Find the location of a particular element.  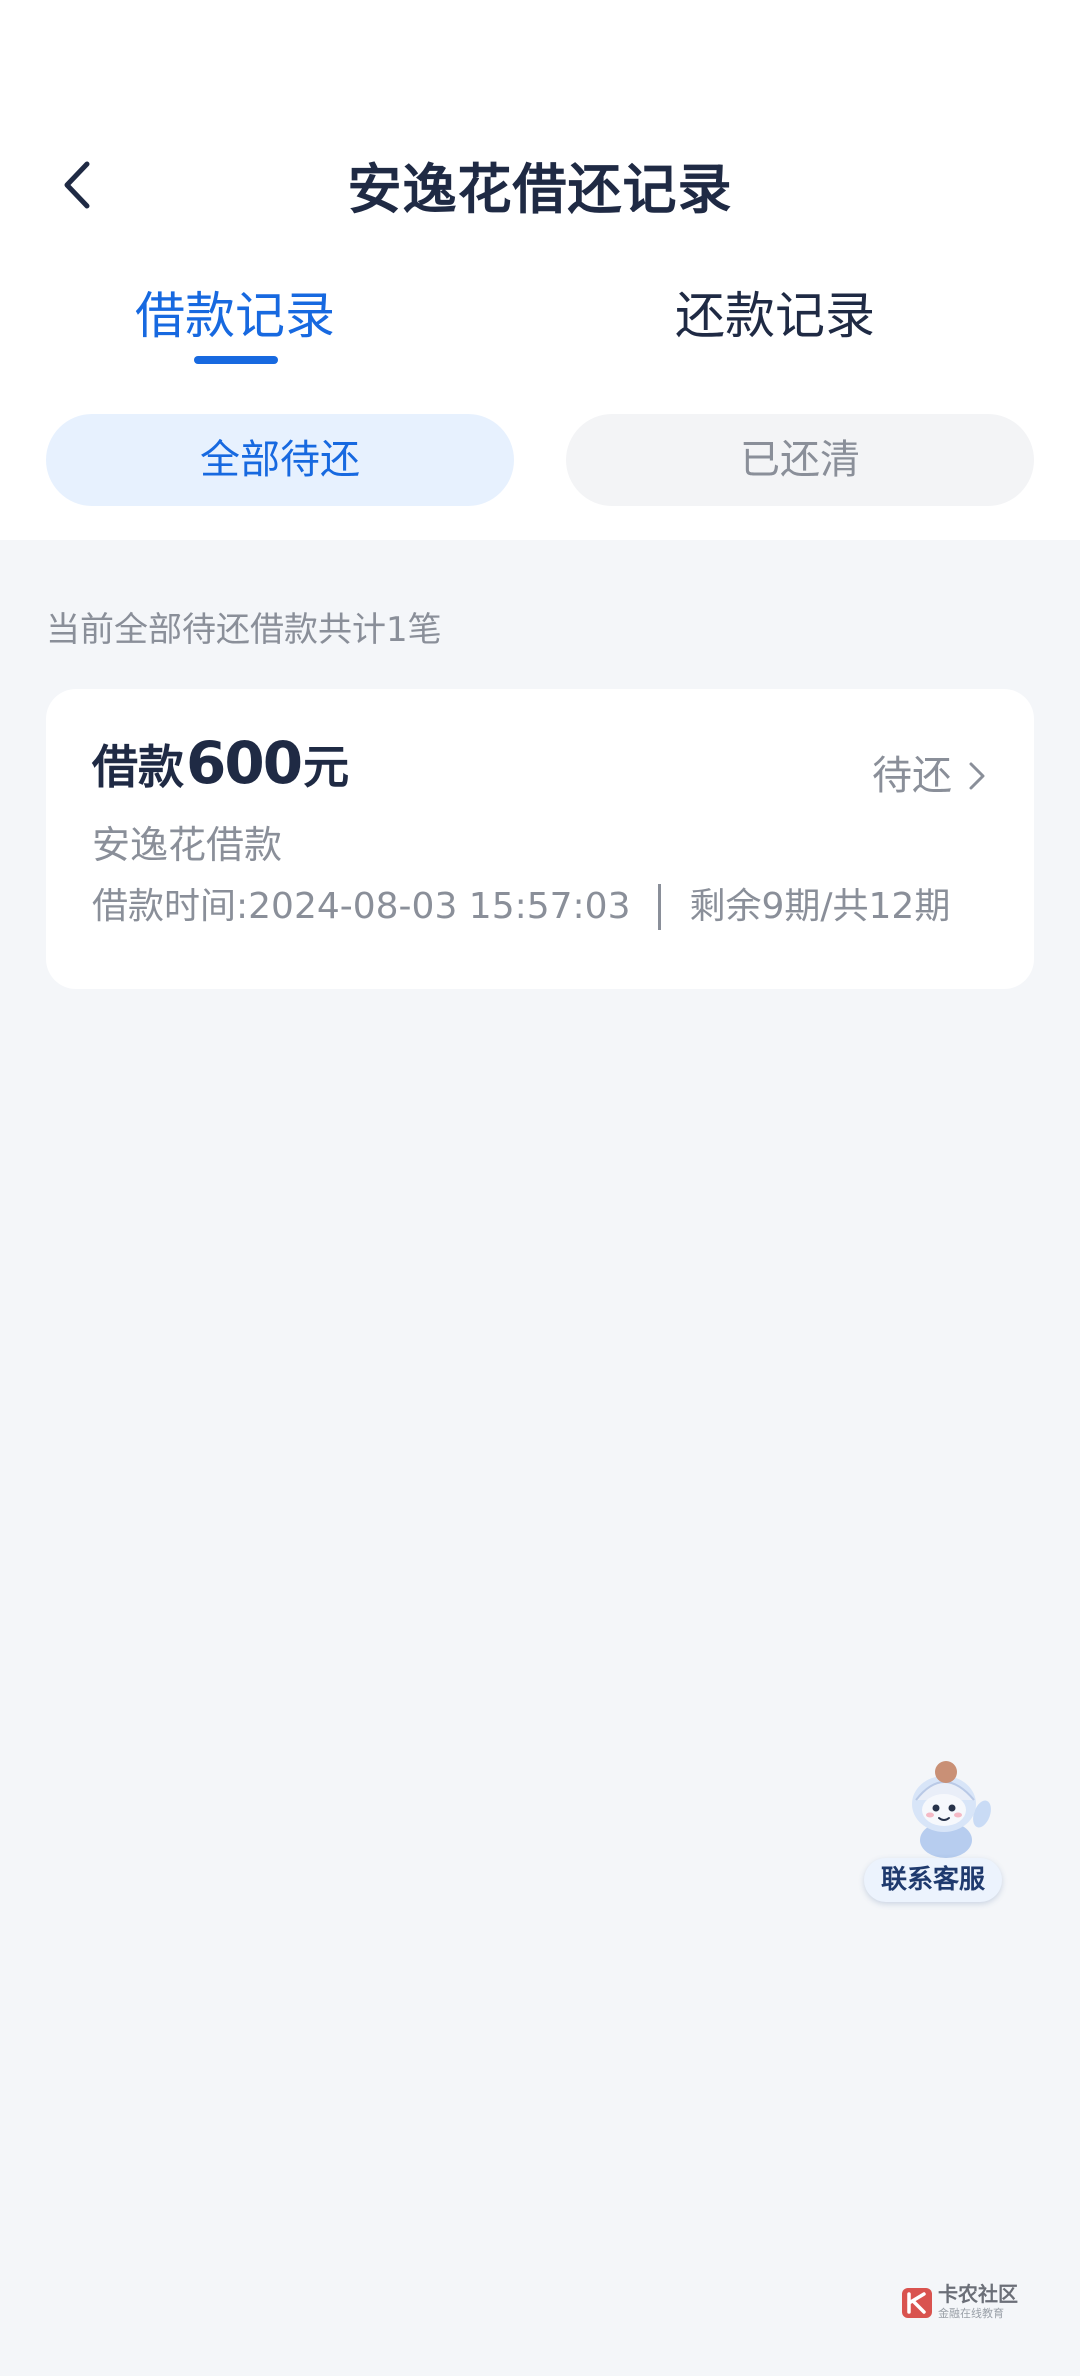

customer-service-button: 联系客服 is located at coordinates (933, 1827).